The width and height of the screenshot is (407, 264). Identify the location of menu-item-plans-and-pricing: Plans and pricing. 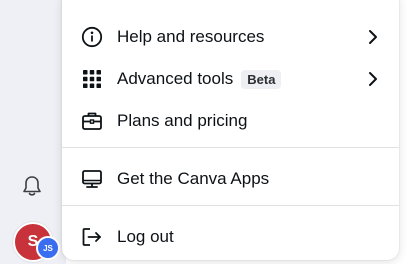
(233, 121).